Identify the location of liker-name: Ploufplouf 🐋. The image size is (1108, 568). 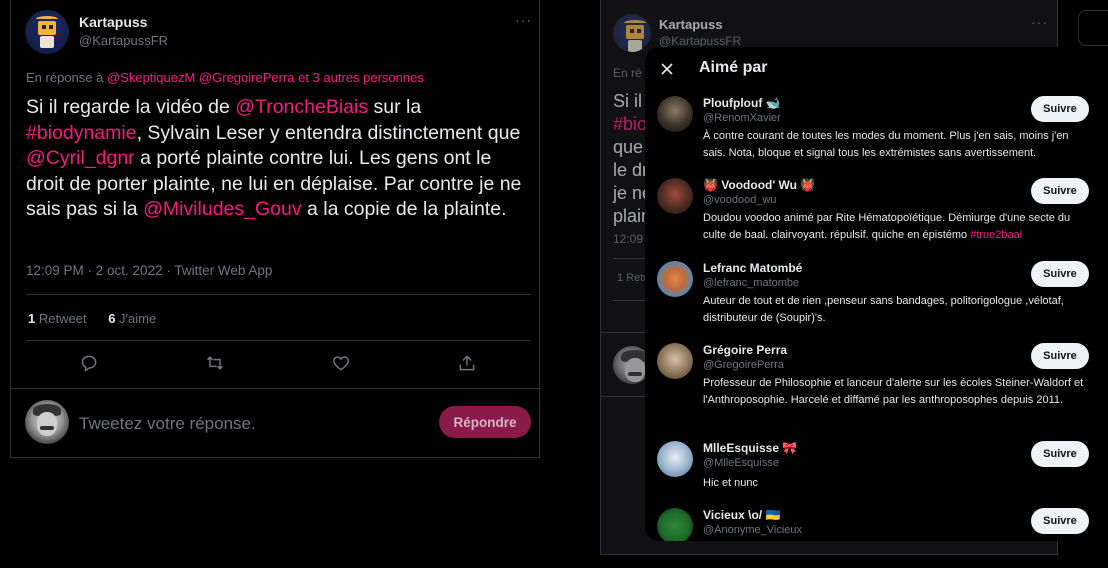
(742, 103).